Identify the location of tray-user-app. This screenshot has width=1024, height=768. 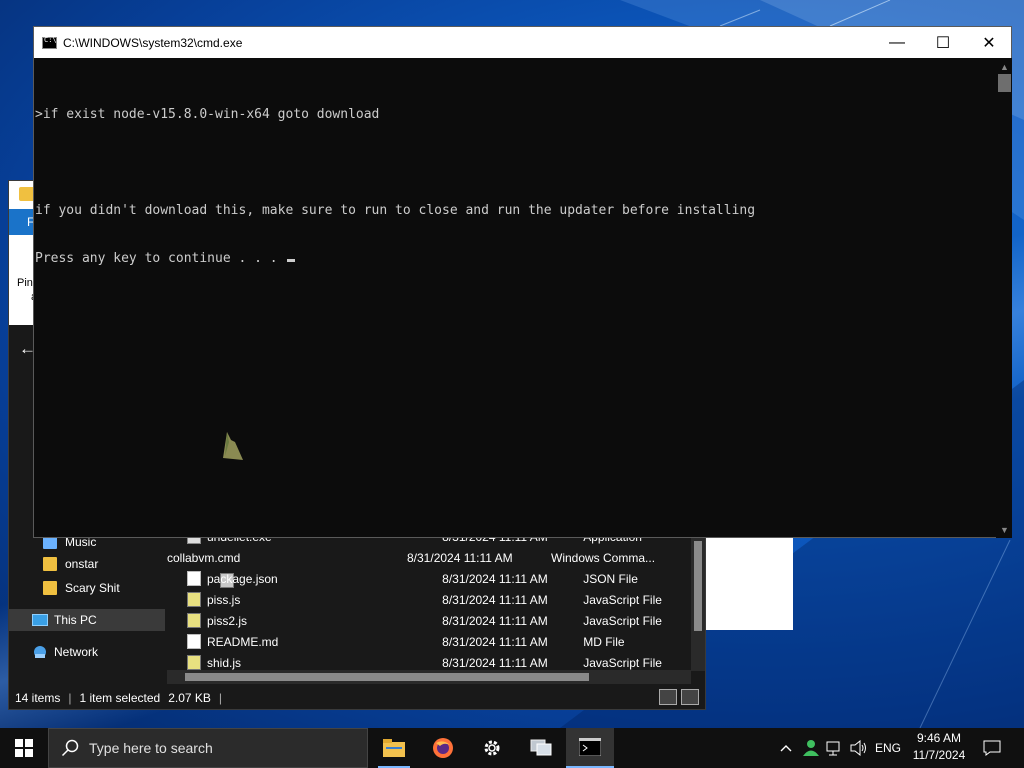
(811, 748).